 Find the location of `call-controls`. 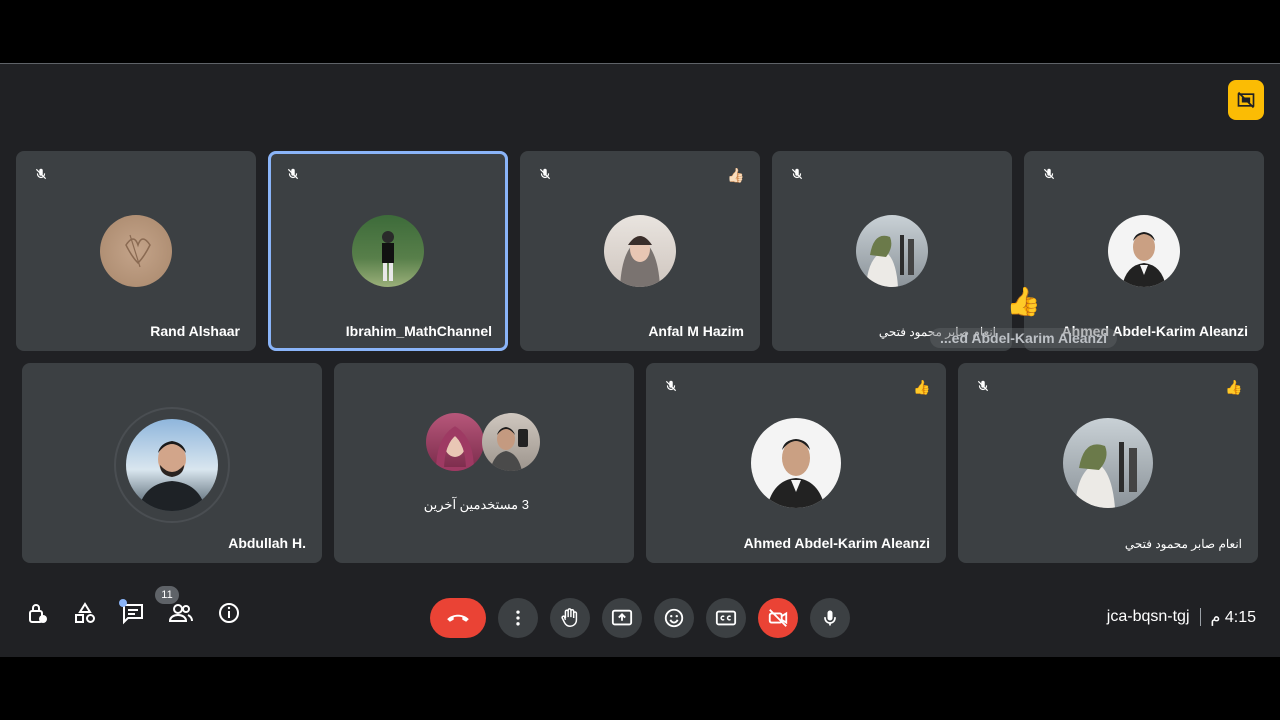

call-controls is located at coordinates (640, 618).